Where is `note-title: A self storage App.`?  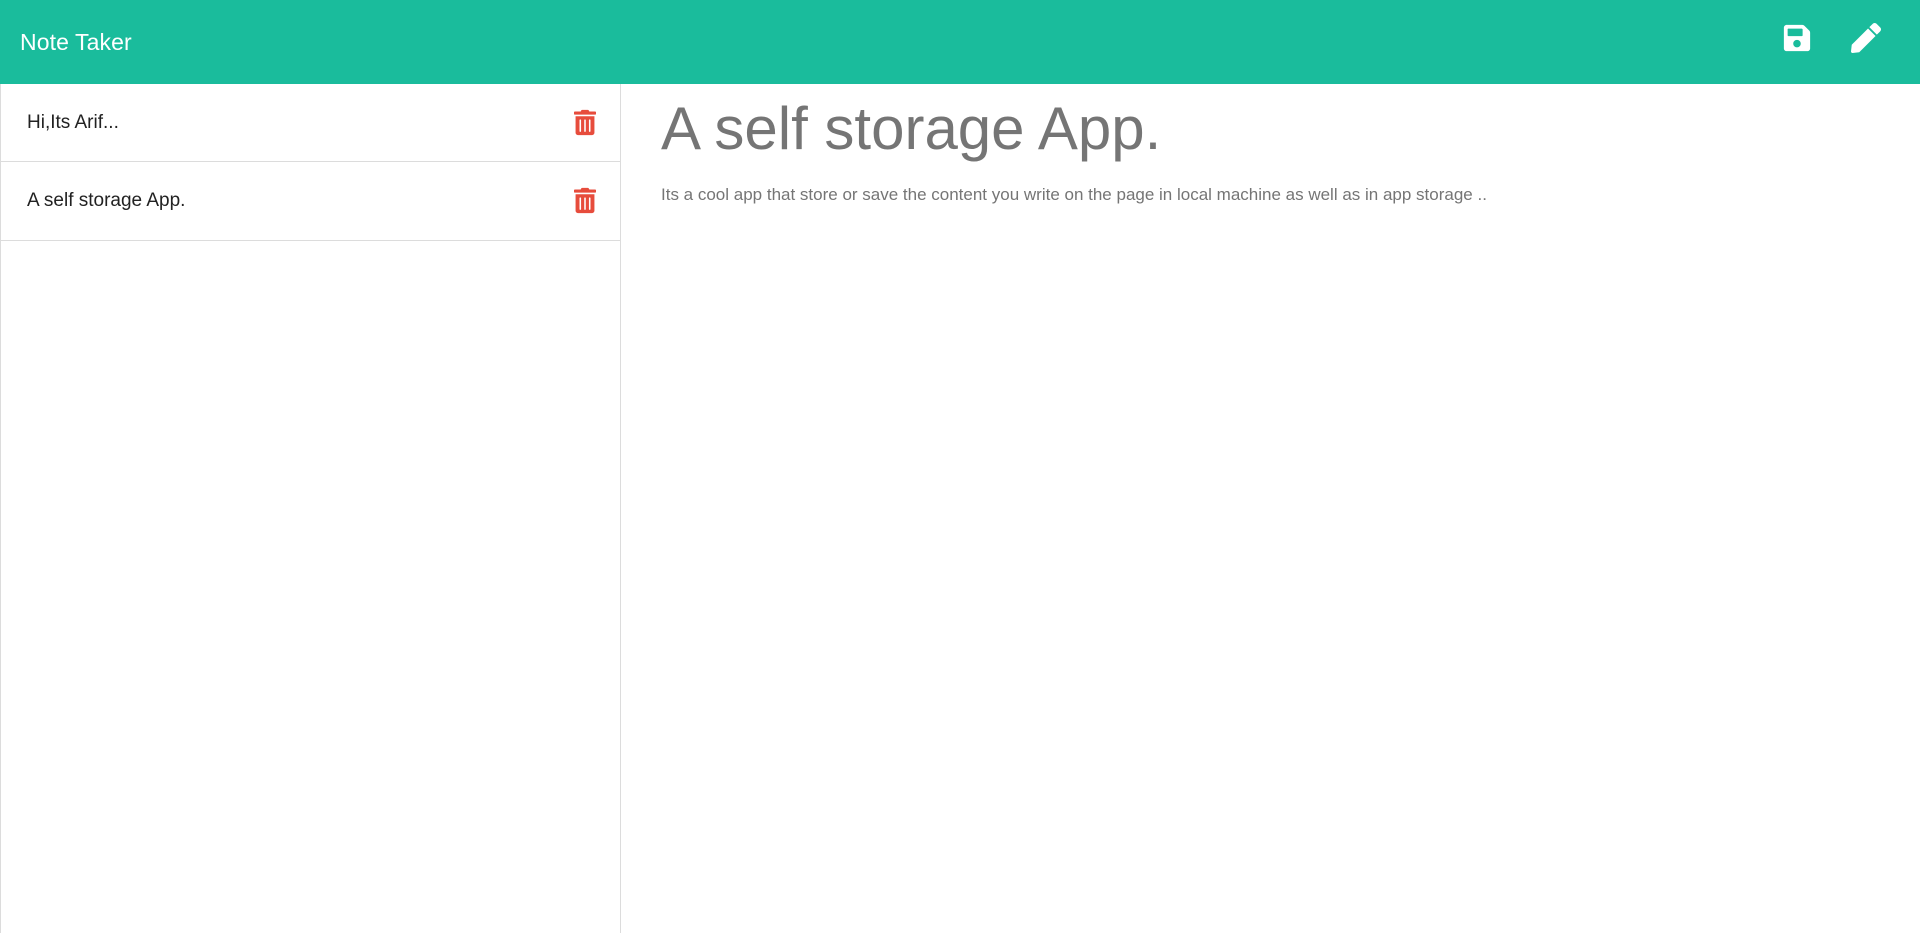 note-title: A self storage App. is located at coordinates (106, 201).